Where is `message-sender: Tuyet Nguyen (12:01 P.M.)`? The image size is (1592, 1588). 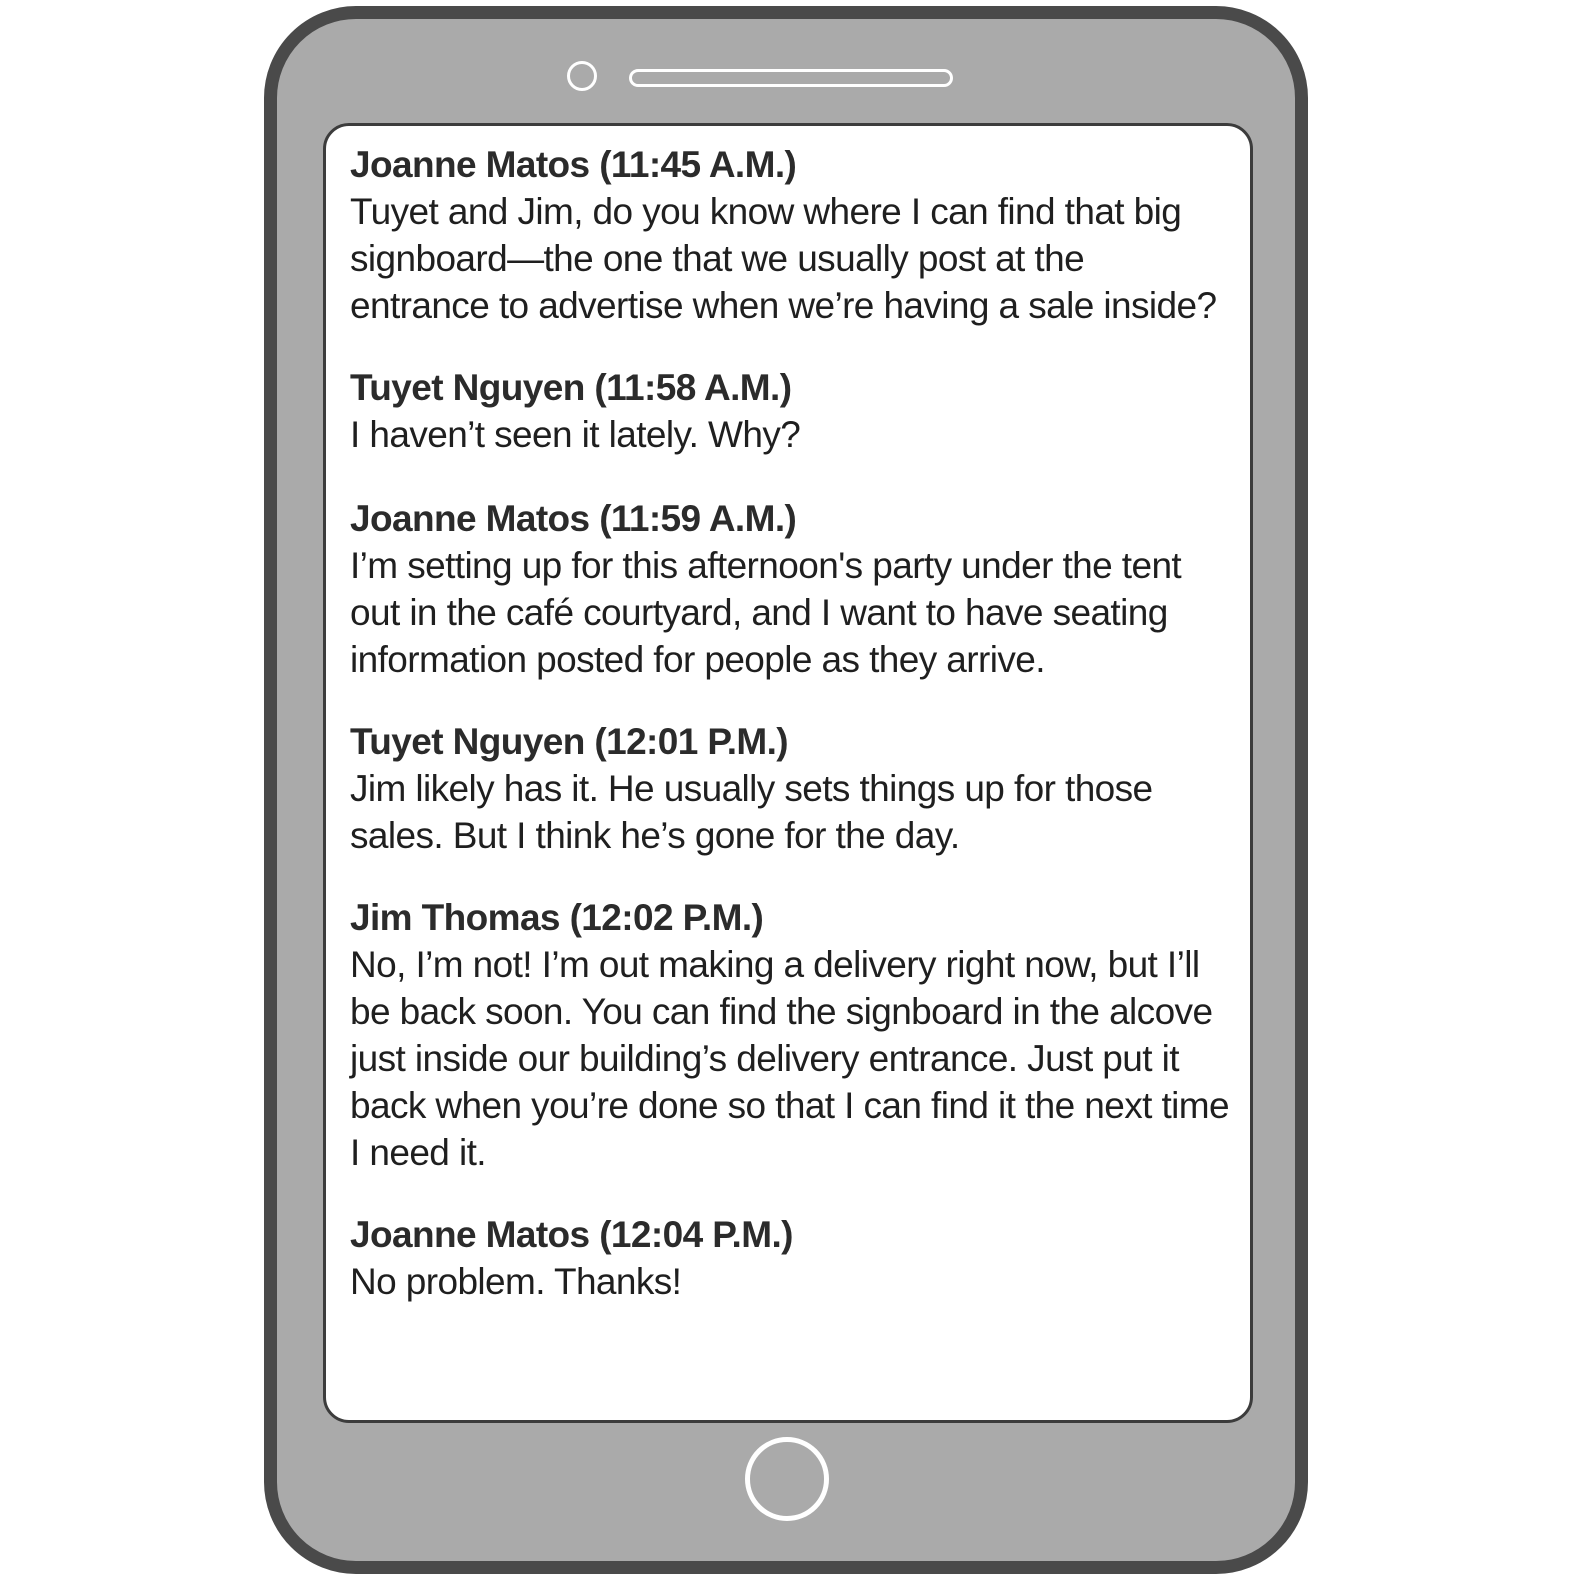 message-sender: Tuyet Nguyen (12:01 P.M.) is located at coordinates (569, 741).